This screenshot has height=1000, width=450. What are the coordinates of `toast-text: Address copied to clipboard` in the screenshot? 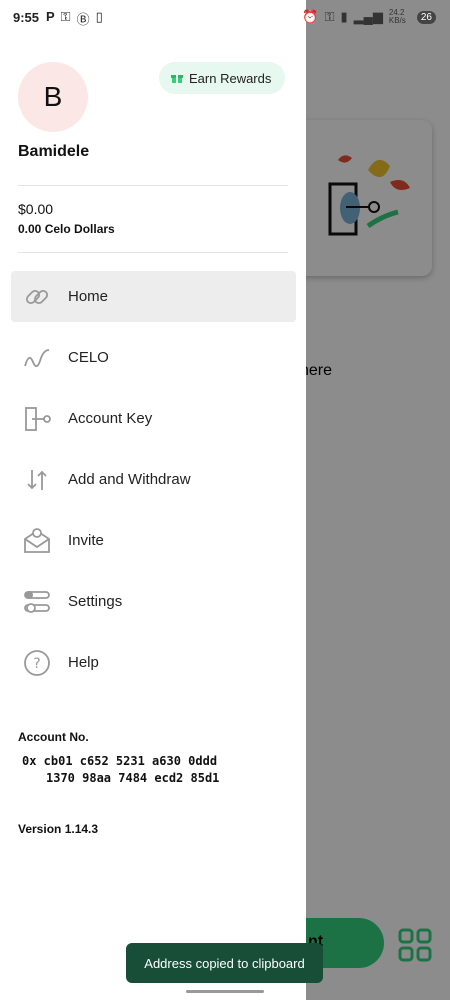 It's located at (224, 963).